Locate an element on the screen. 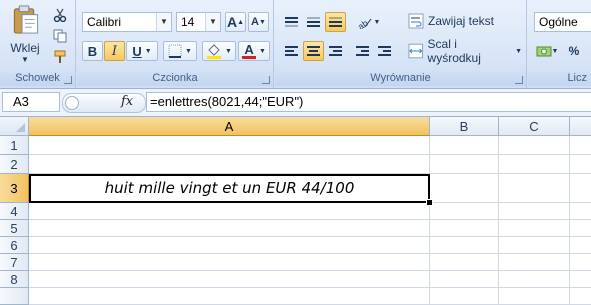  name-box: A3 is located at coordinates (31, 102).